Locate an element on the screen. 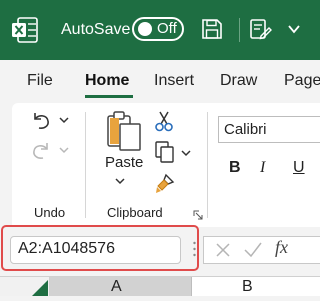 Image resolution: width=320 pixels, height=301 pixels. save-icon is located at coordinates (212, 29).